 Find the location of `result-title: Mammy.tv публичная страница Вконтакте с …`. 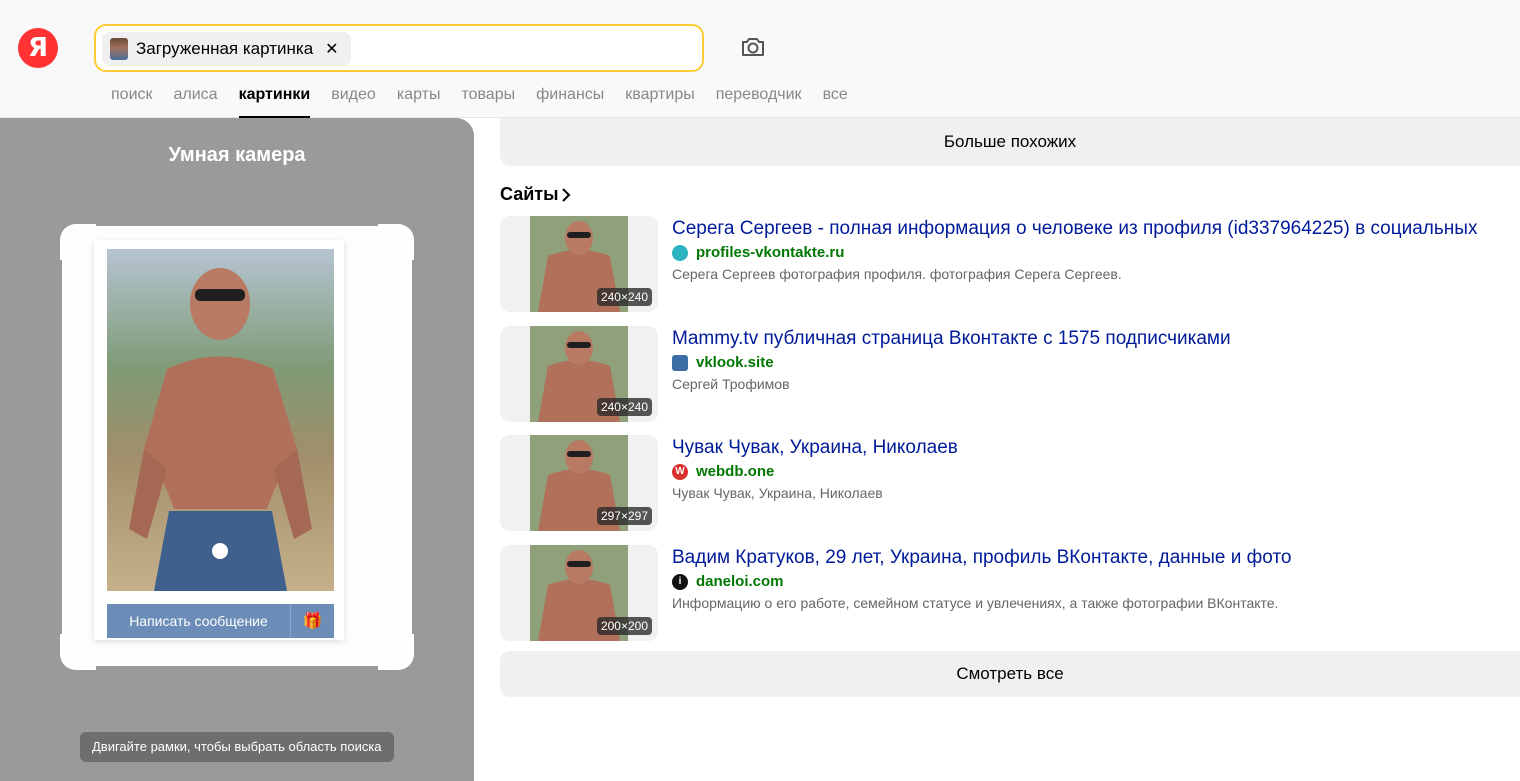

result-title: Mammy.tv публичная страница Вконтакте с … is located at coordinates (951, 339).